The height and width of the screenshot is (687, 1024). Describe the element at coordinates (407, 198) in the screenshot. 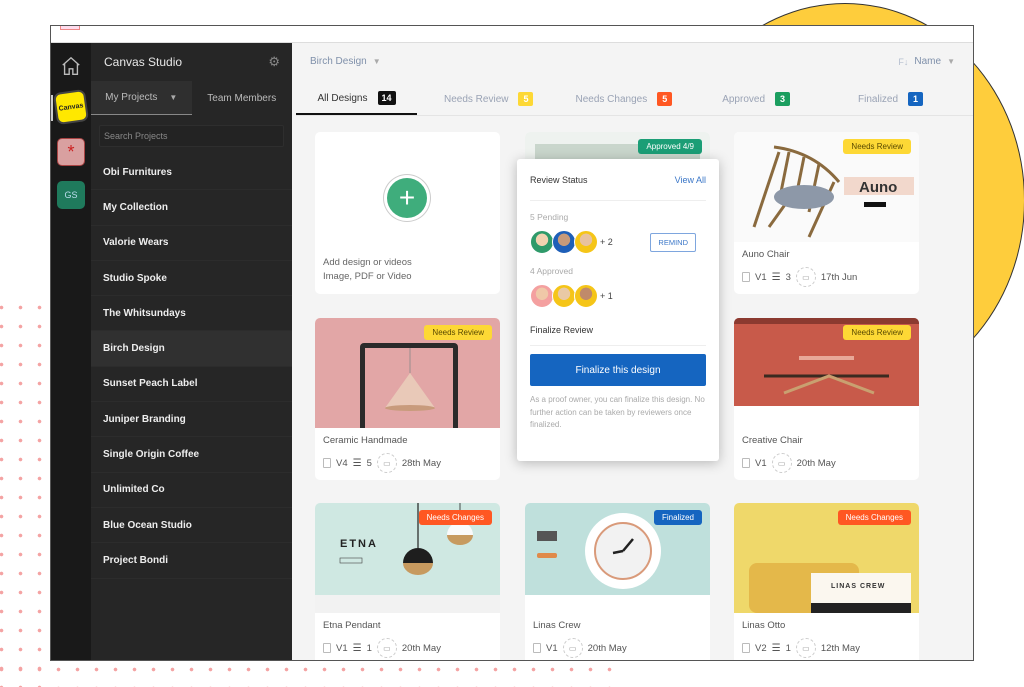

I see `plus-icon: +` at that location.